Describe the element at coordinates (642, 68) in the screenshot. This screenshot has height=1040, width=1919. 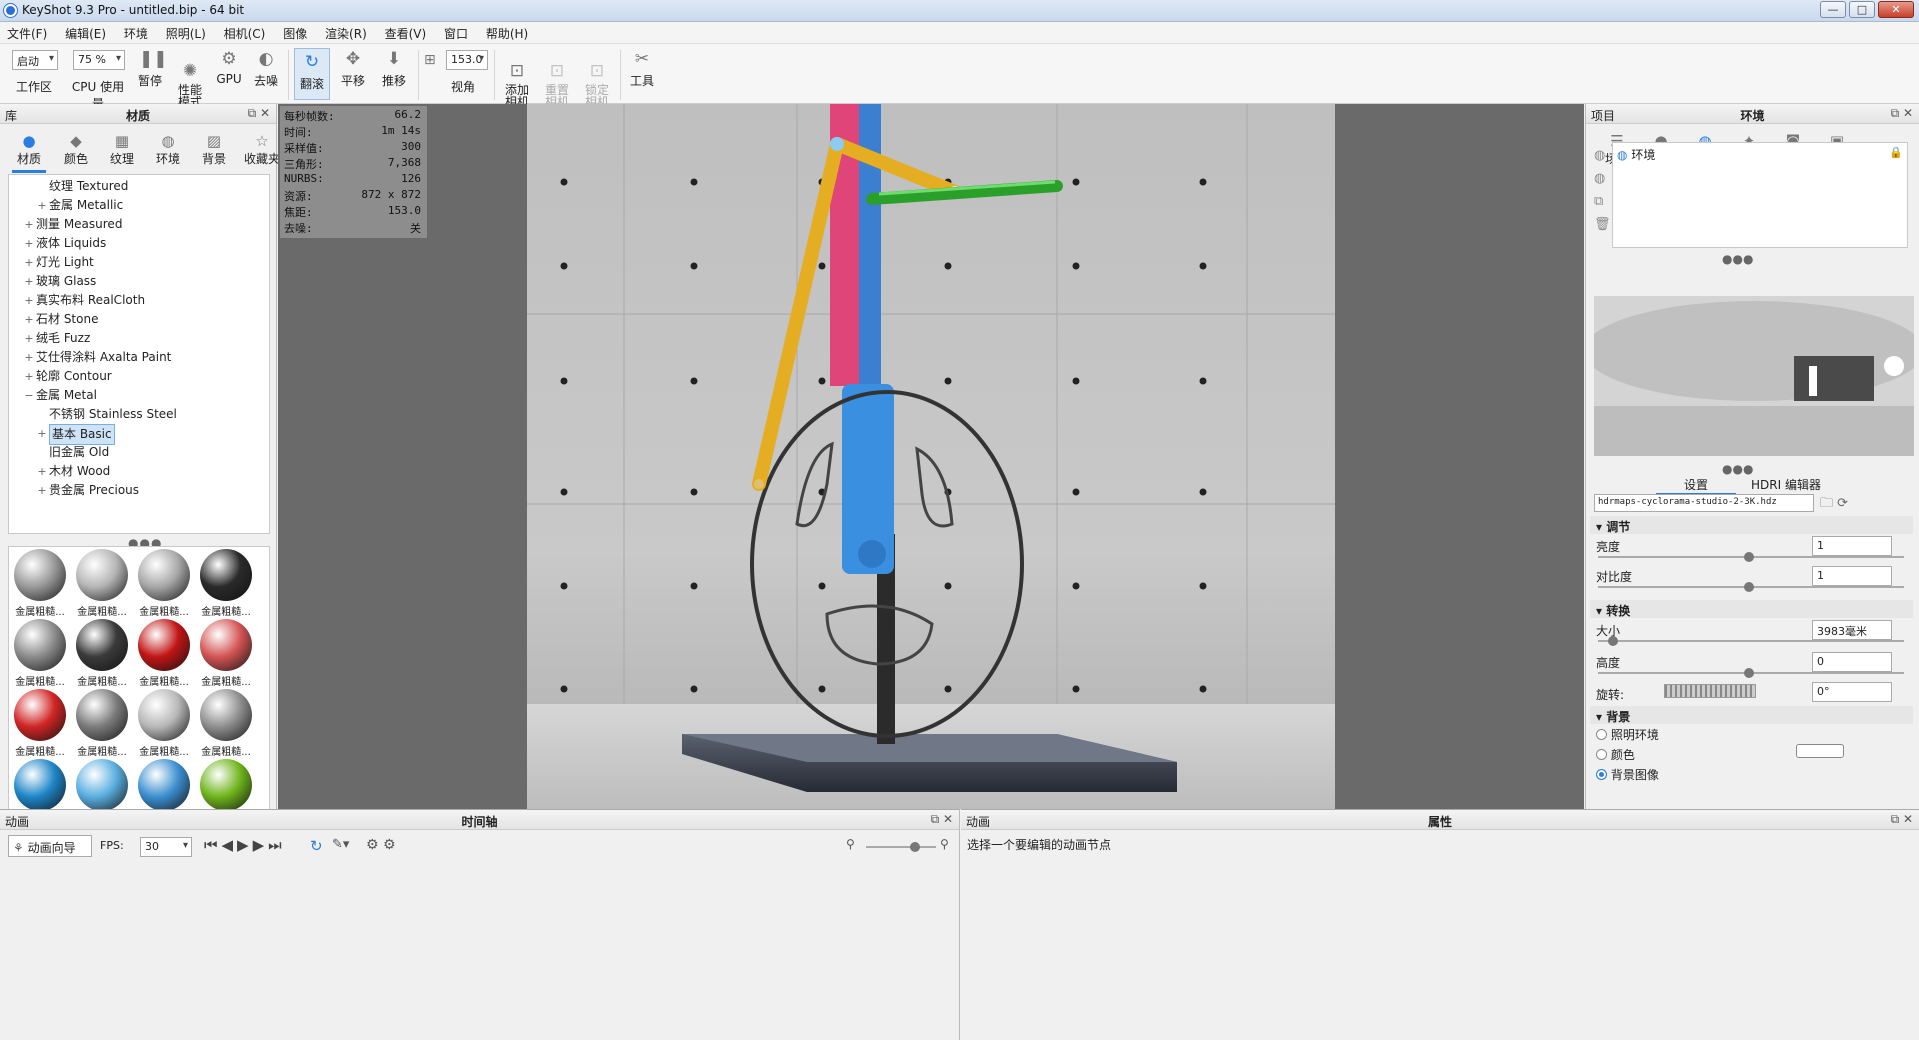
I see `tools-button: ✂ 工具` at that location.